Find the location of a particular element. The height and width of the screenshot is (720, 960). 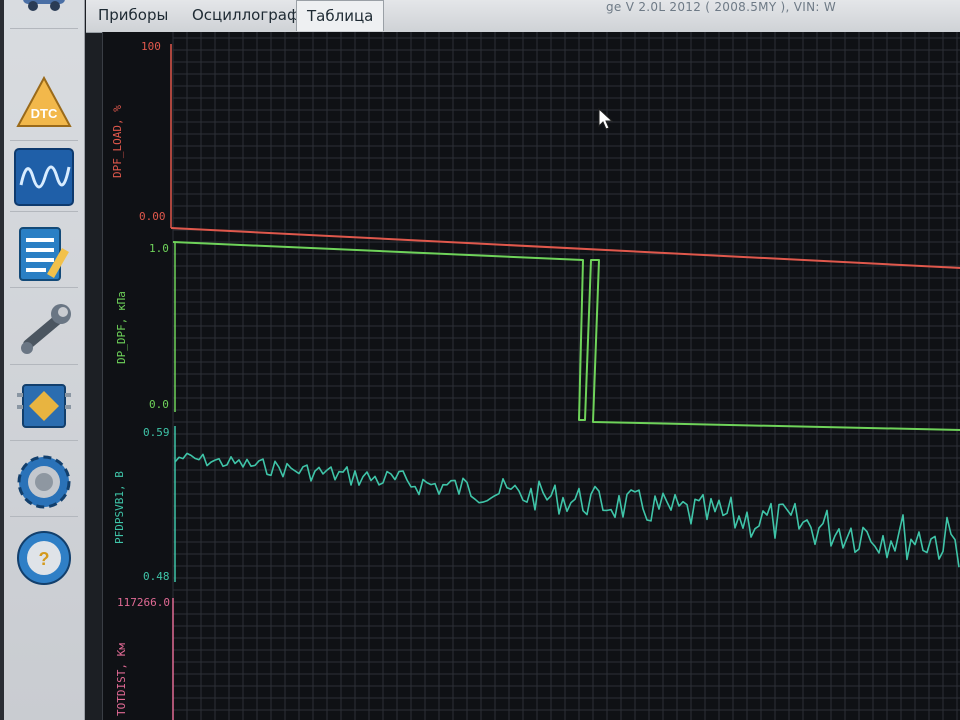

channel-2-name: DP_DPF, кПа is located at coordinates (121, 327).